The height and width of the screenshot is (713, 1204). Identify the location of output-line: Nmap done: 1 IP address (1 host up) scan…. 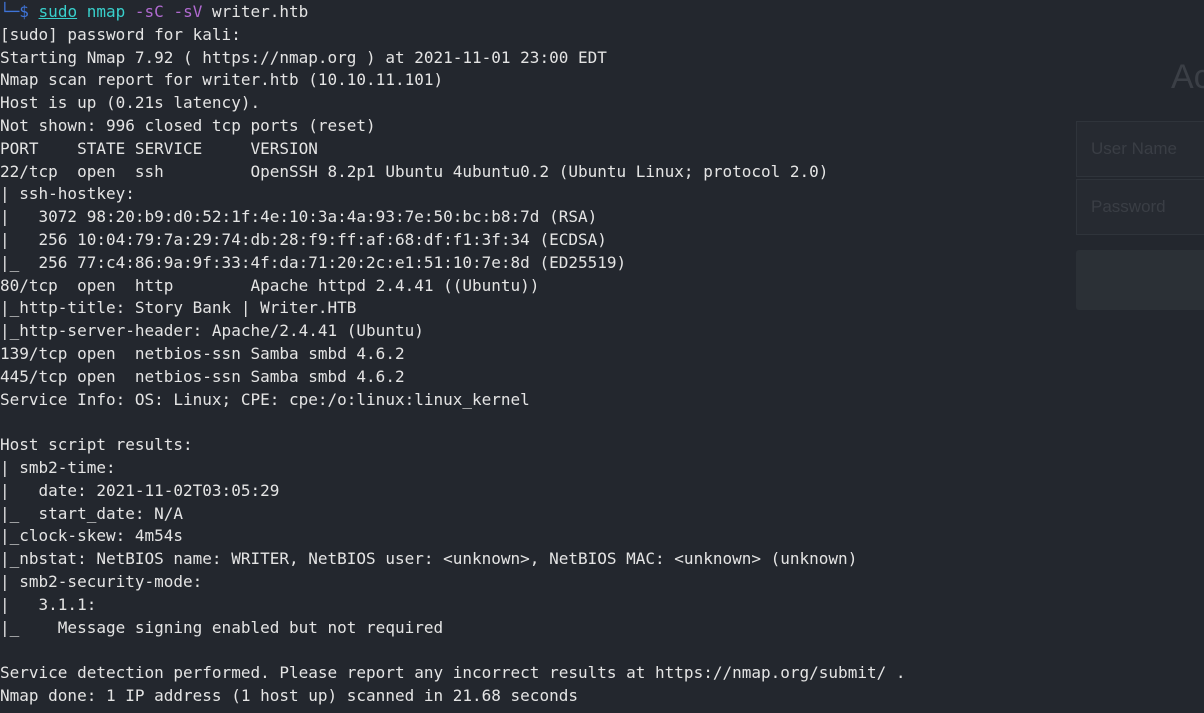
(289, 695).